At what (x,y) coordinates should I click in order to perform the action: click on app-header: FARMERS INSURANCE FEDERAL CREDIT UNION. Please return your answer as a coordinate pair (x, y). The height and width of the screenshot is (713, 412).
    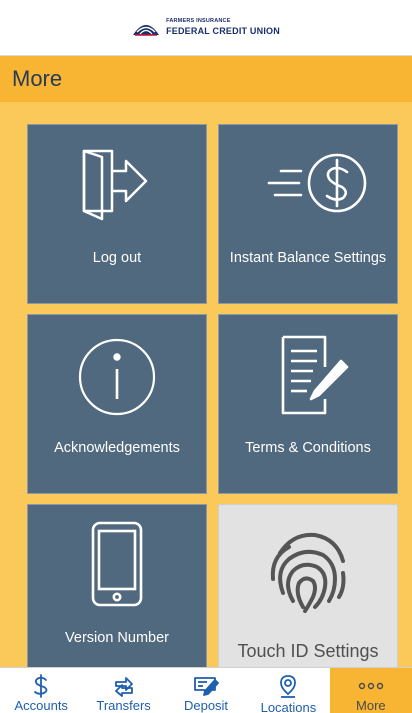
    Looking at the image, I should click on (206, 28).